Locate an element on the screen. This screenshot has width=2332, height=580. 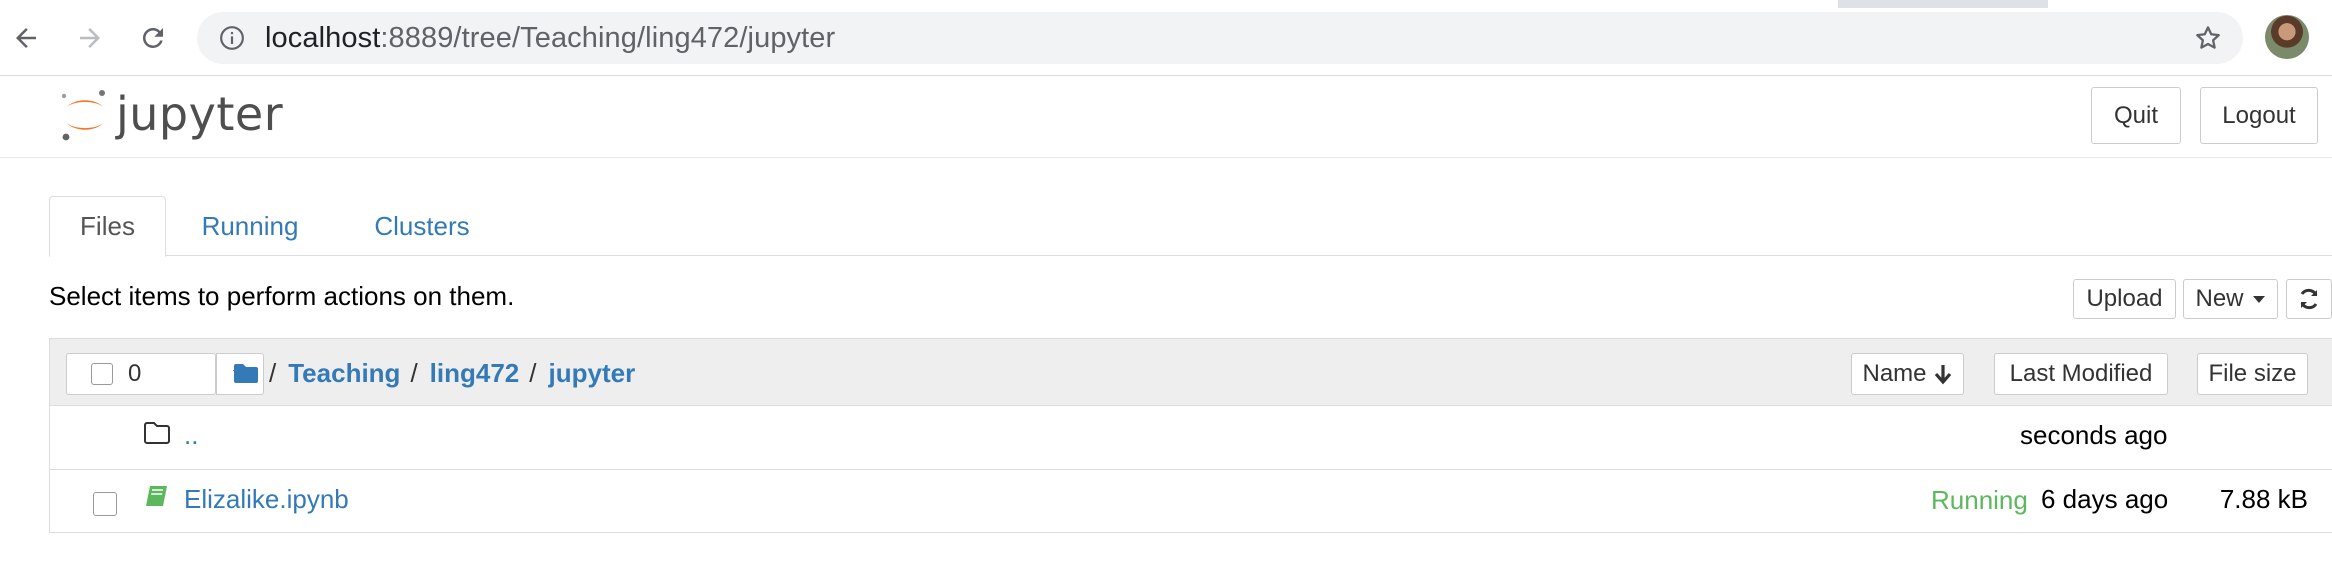
new-dropdown-button: New is located at coordinates (2230, 299).